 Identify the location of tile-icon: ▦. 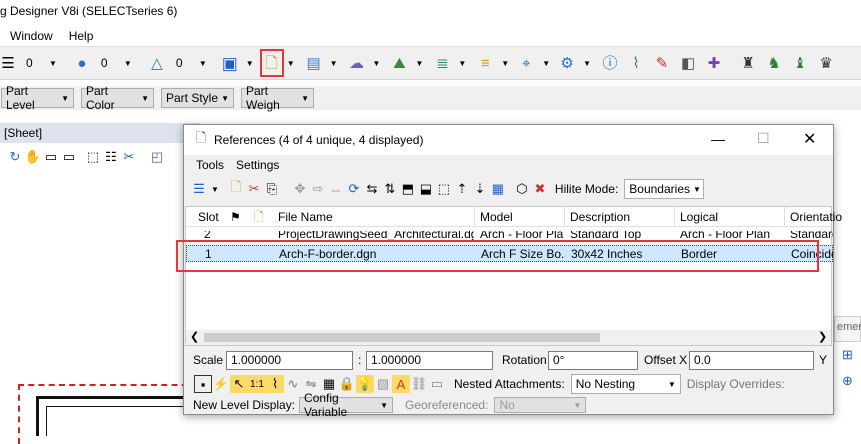
(498, 189).